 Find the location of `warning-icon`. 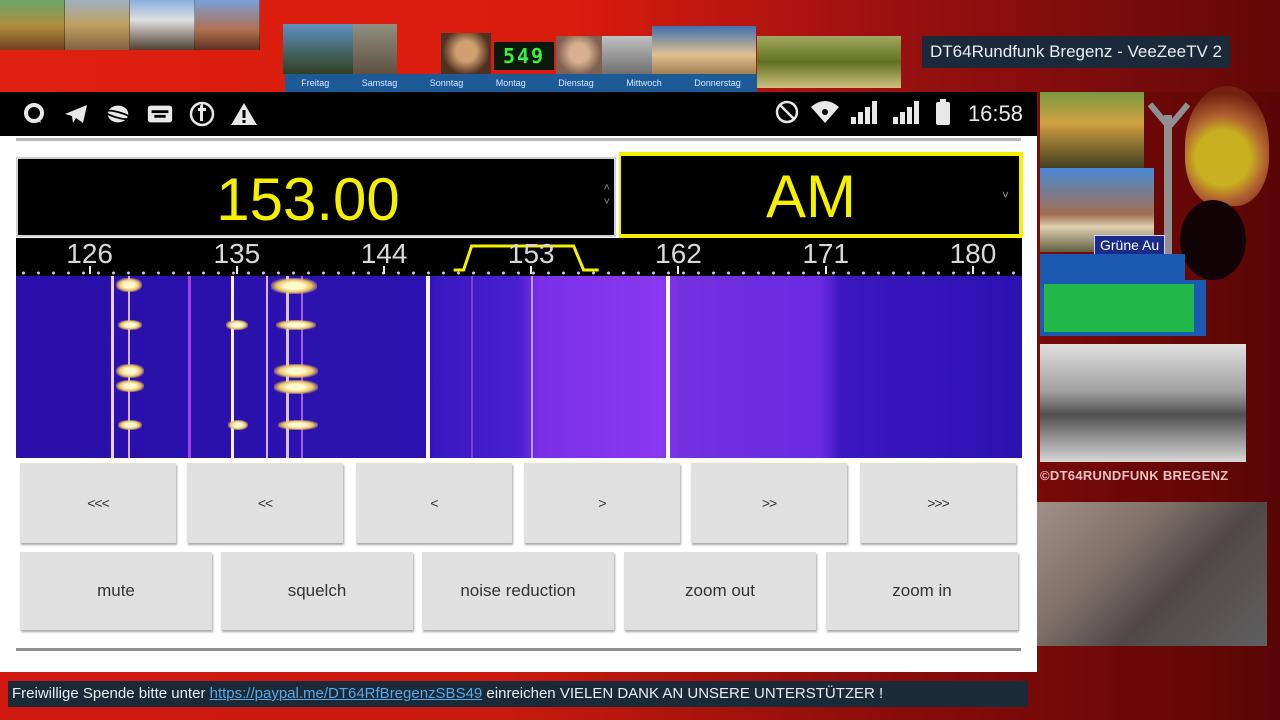

warning-icon is located at coordinates (244, 114).